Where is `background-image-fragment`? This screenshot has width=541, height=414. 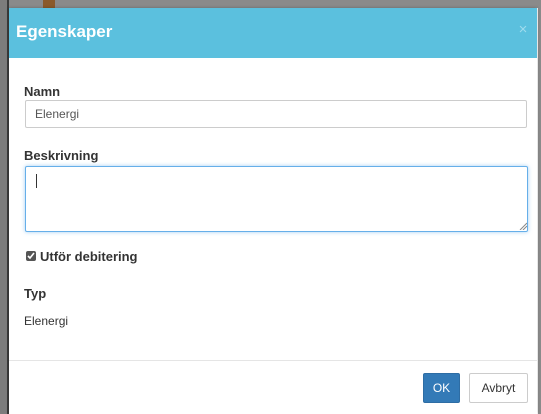
background-image-fragment is located at coordinates (49, 4).